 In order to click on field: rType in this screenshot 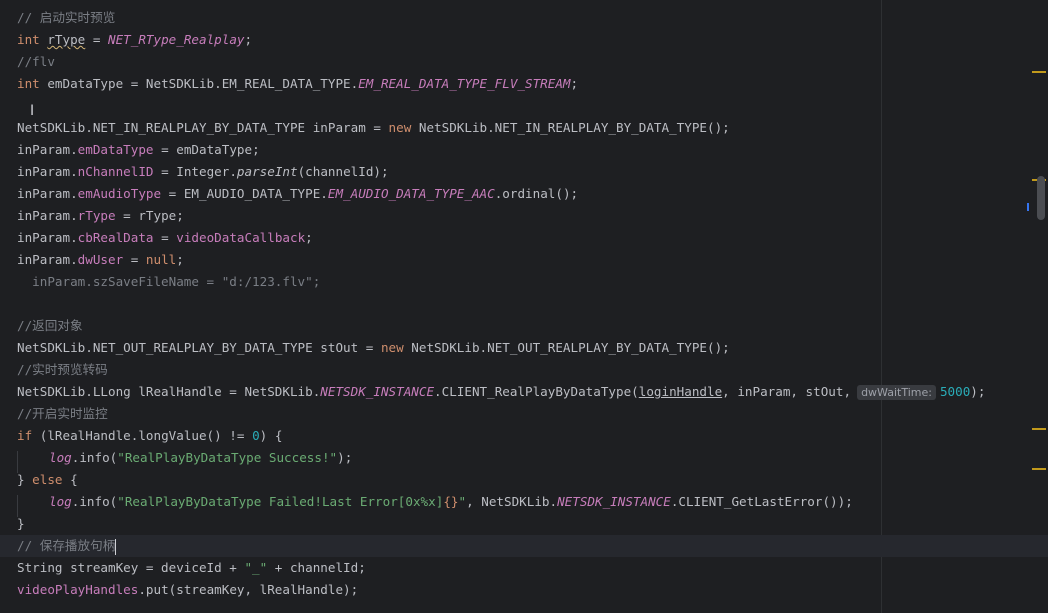, I will do `click(96, 215)`.